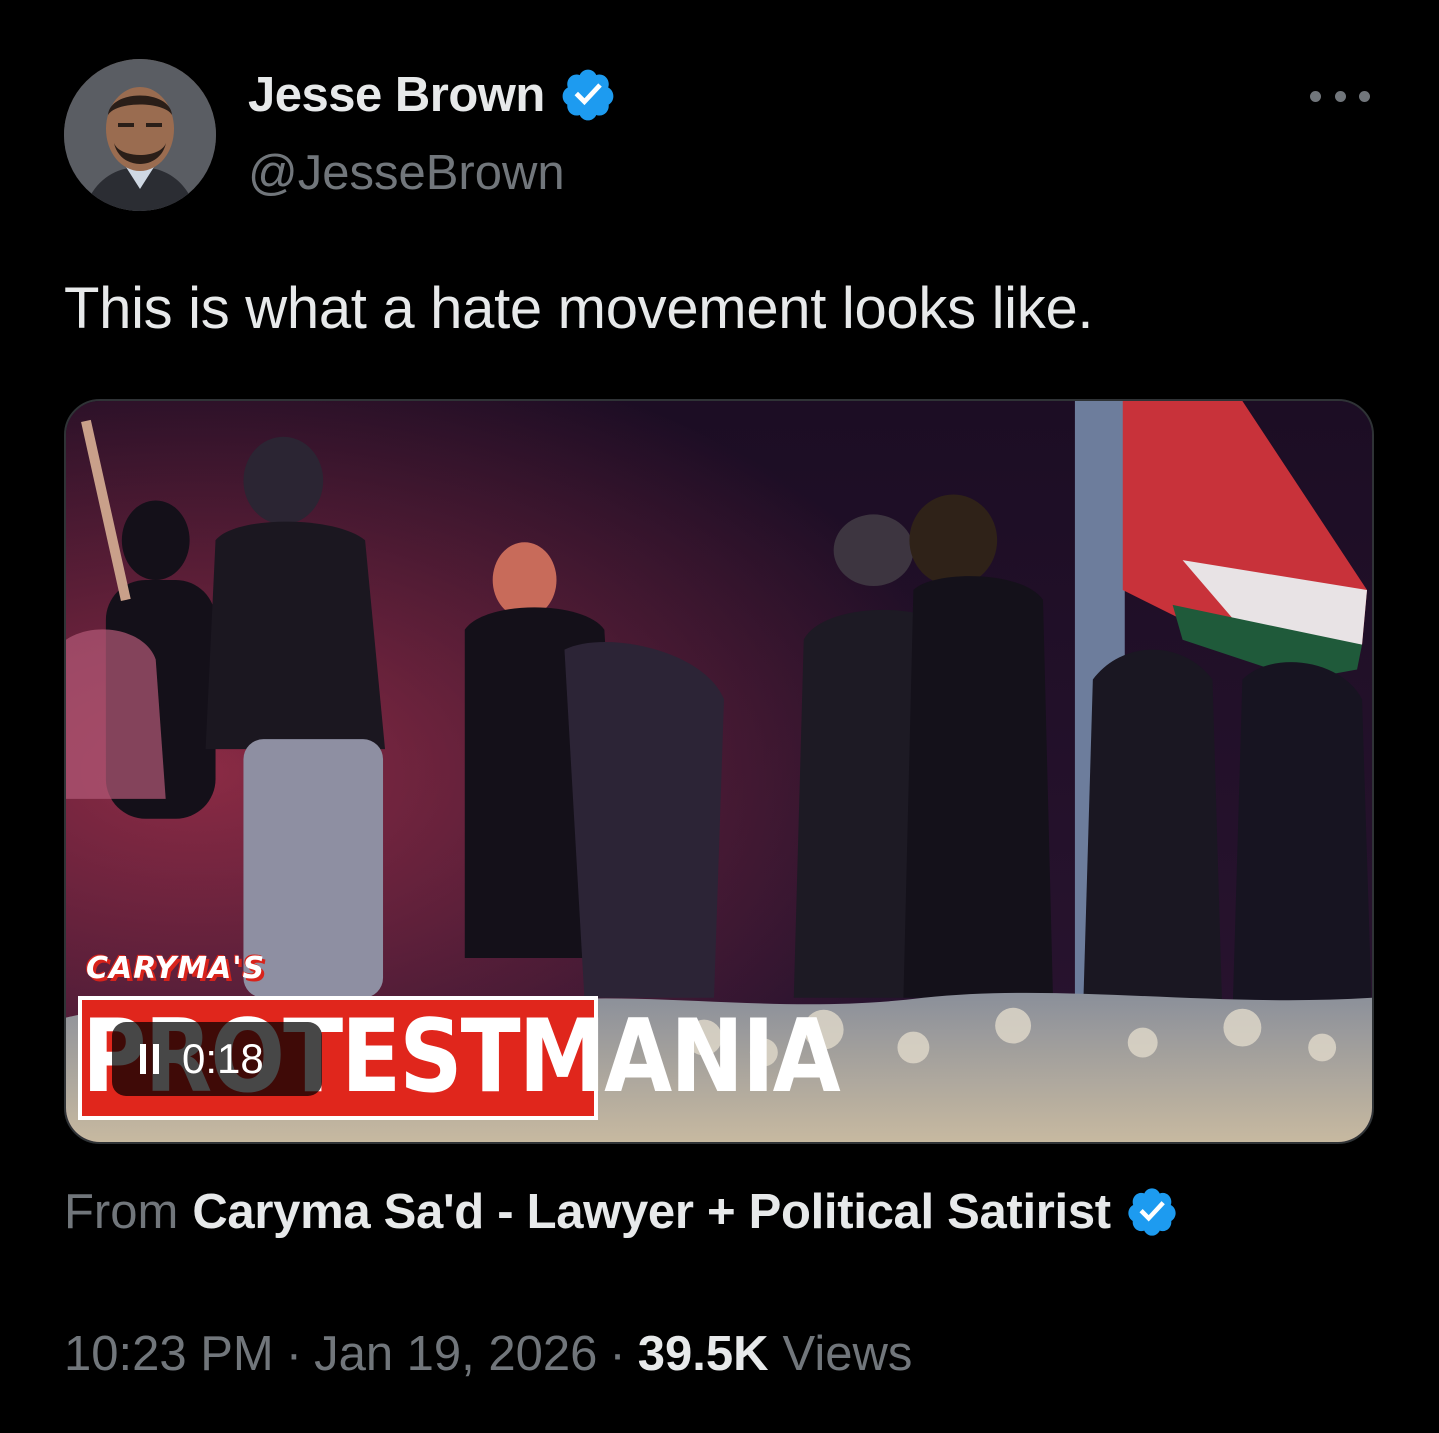  I want to click on author-name: Jesse Brown, so click(396, 95).